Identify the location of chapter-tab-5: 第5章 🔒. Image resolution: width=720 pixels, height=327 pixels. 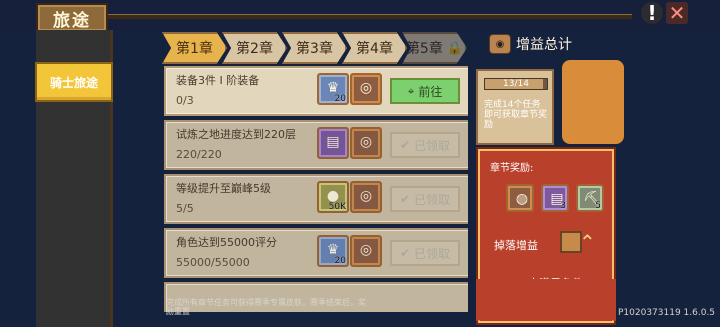
(434, 48).